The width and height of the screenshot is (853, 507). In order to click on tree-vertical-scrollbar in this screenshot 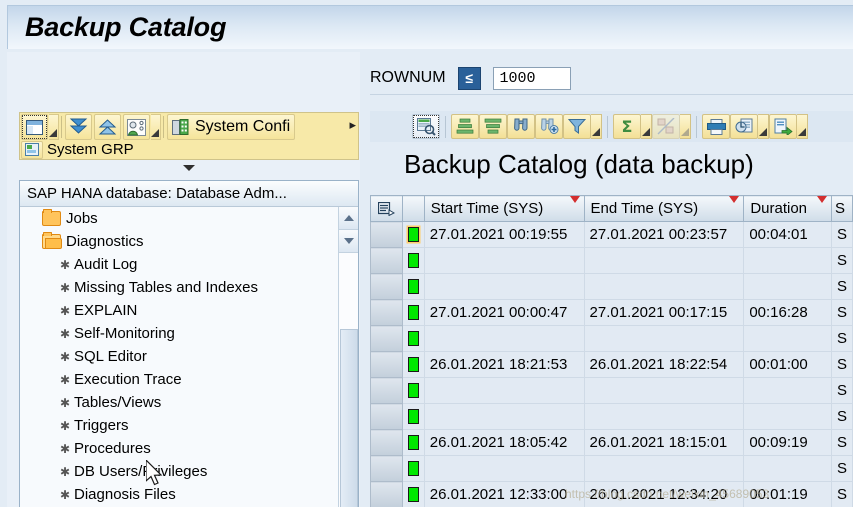, I will do `click(348, 357)`.